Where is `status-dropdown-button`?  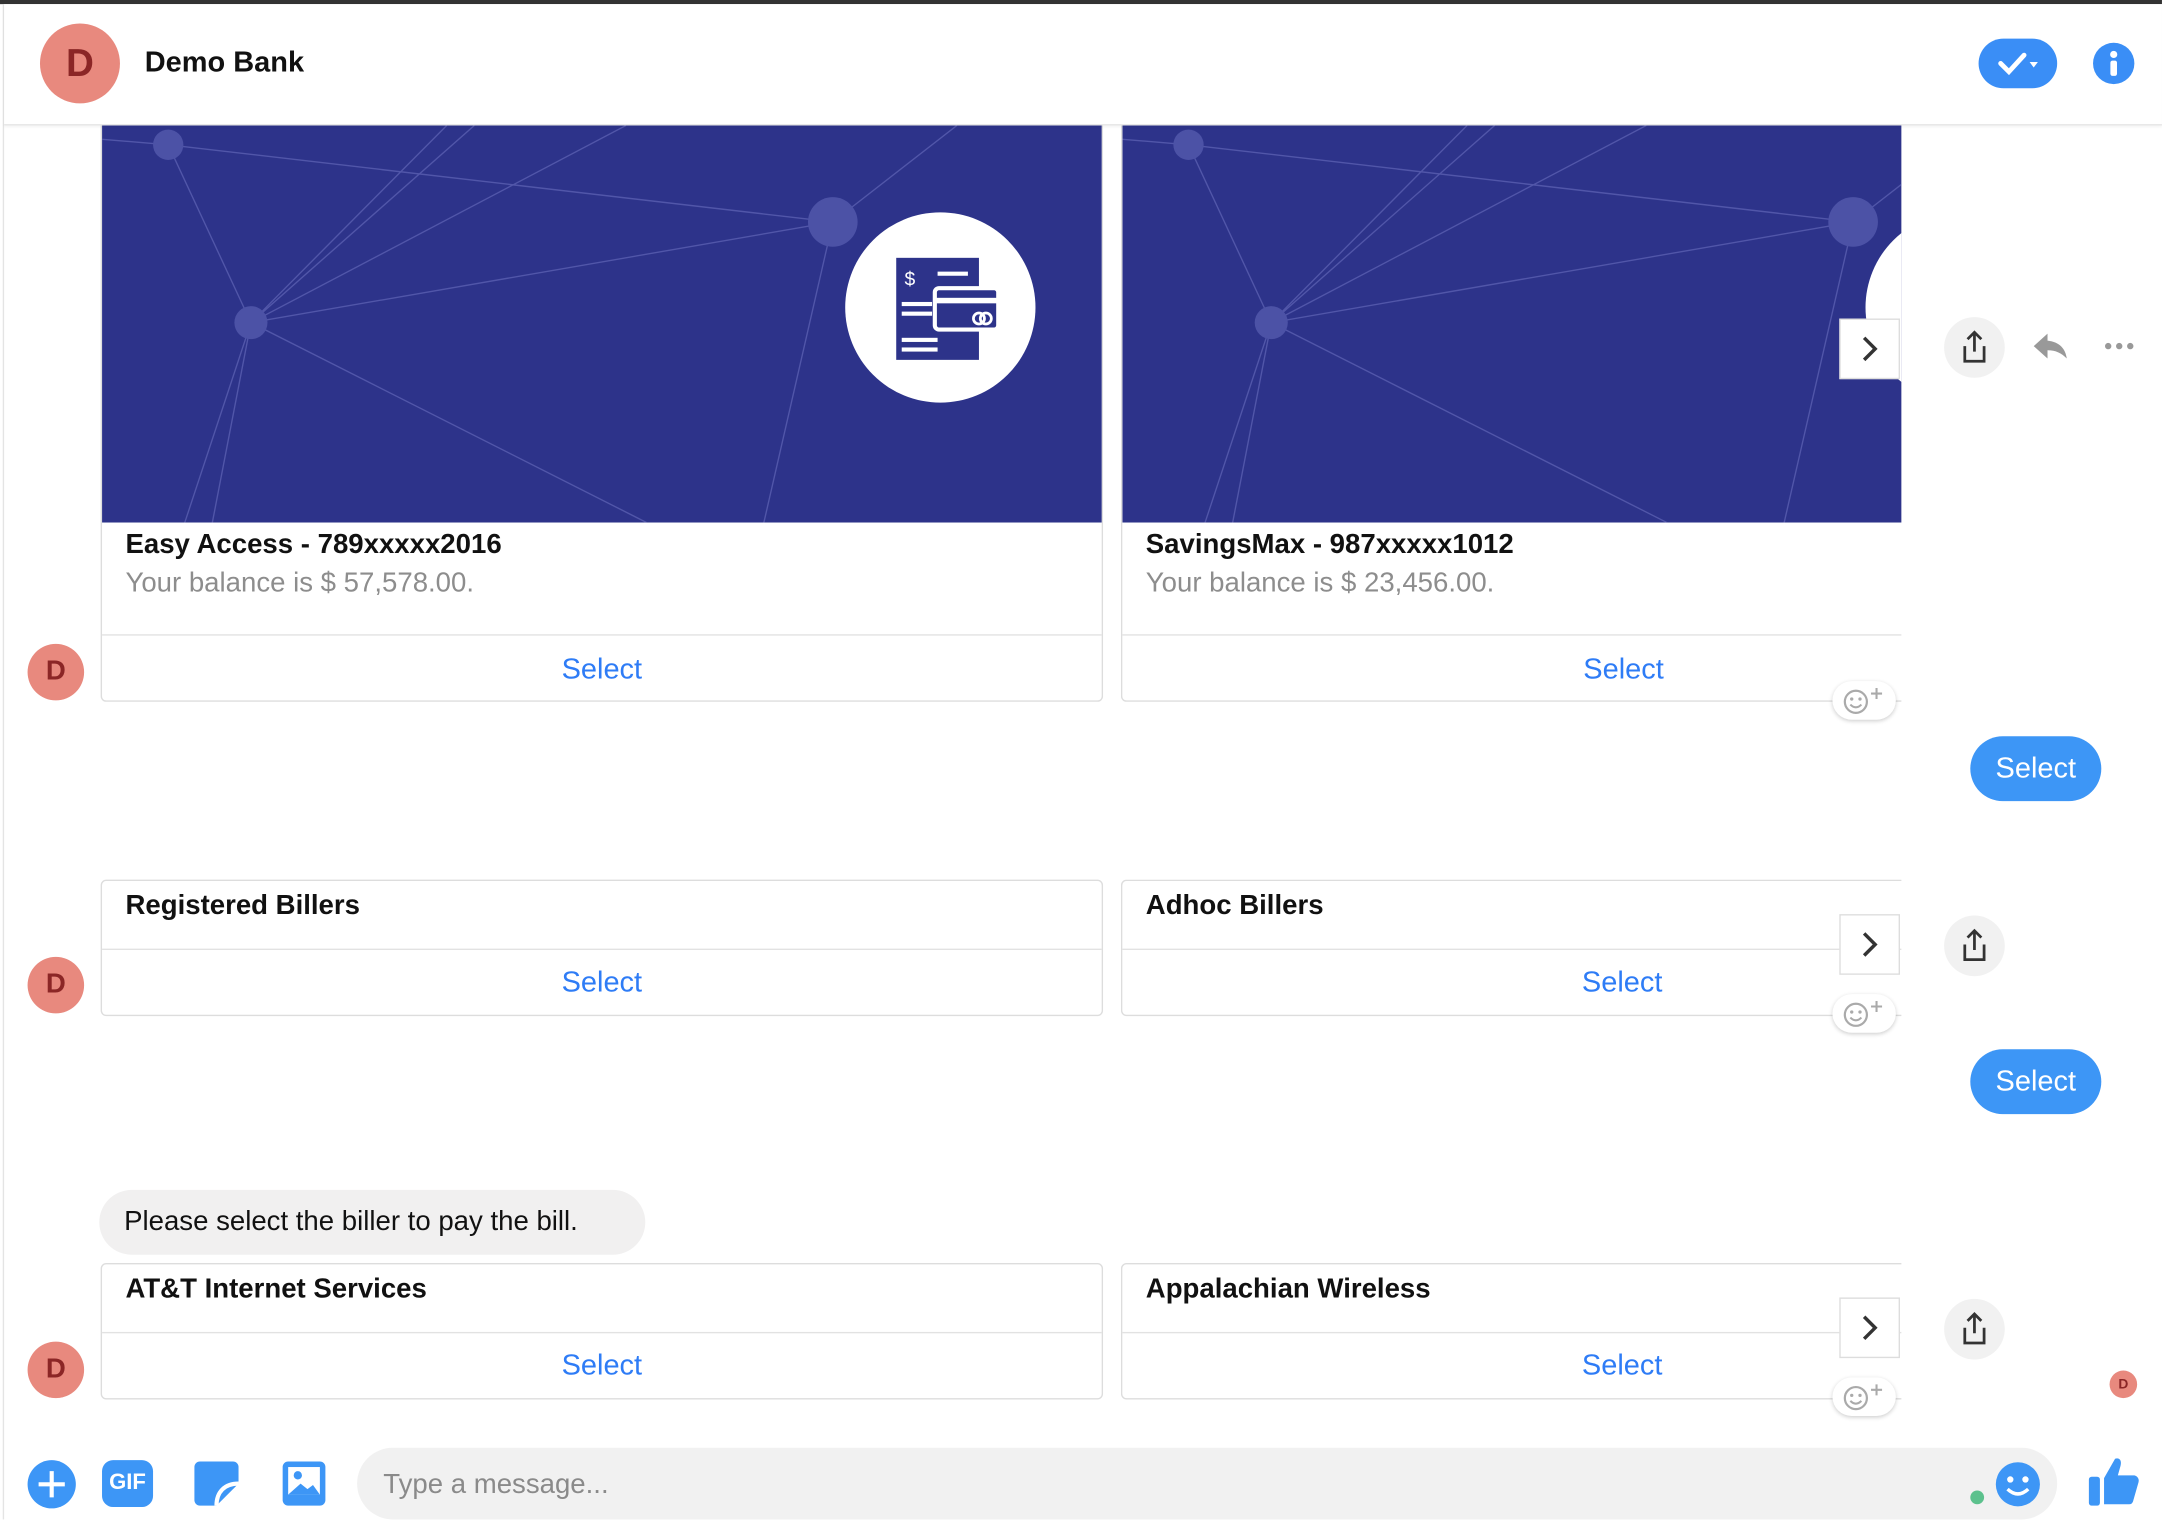 status-dropdown-button is located at coordinates (2018, 63).